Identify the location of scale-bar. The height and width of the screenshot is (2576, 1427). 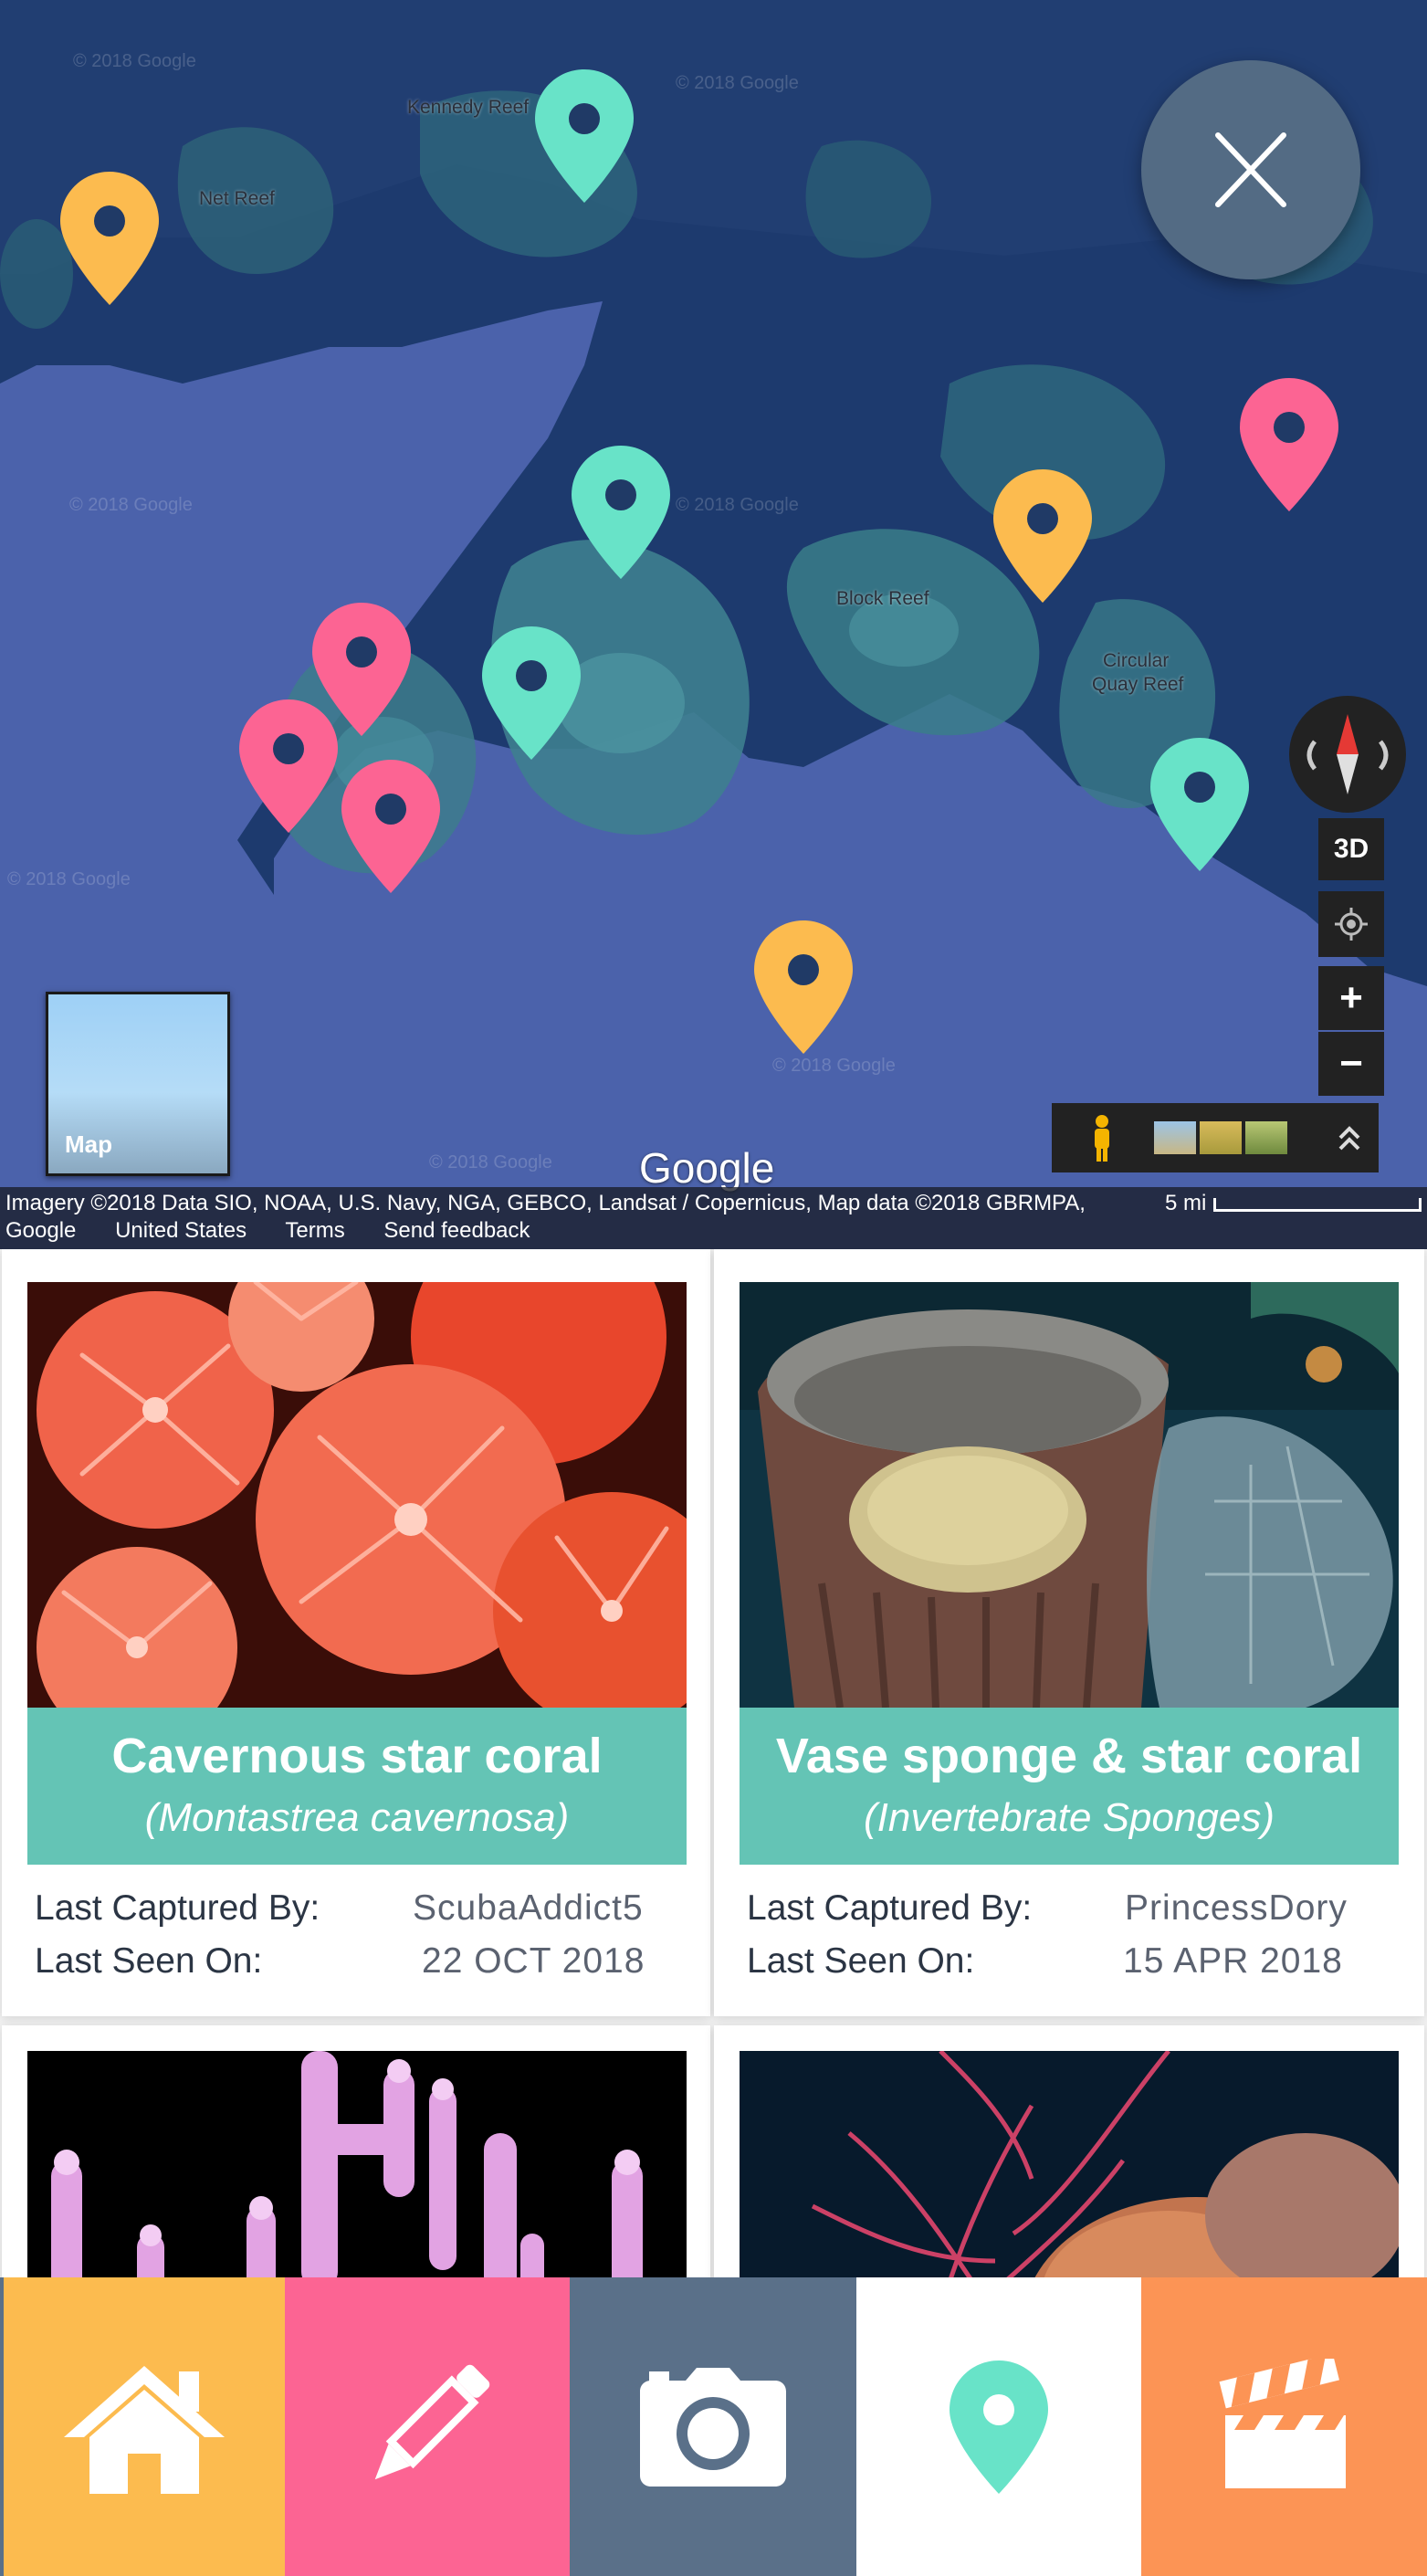
(1318, 1205).